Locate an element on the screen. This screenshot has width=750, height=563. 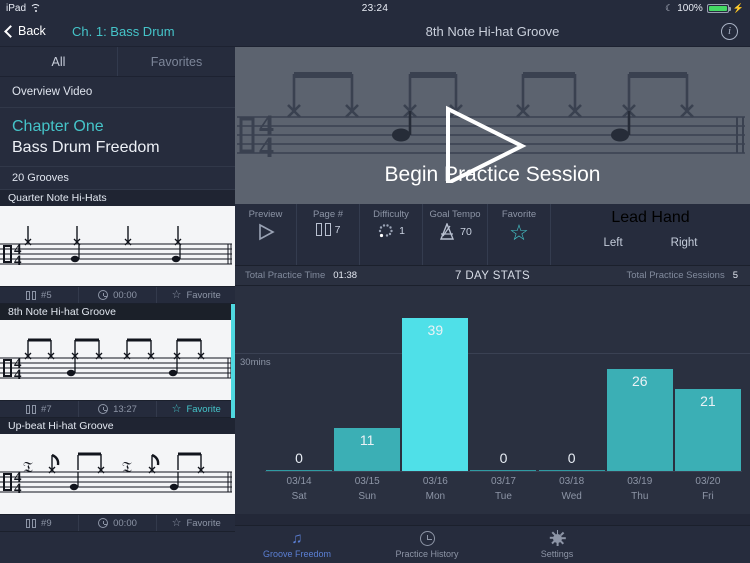
chart-bar: 11 is located at coordinates (367, 450).